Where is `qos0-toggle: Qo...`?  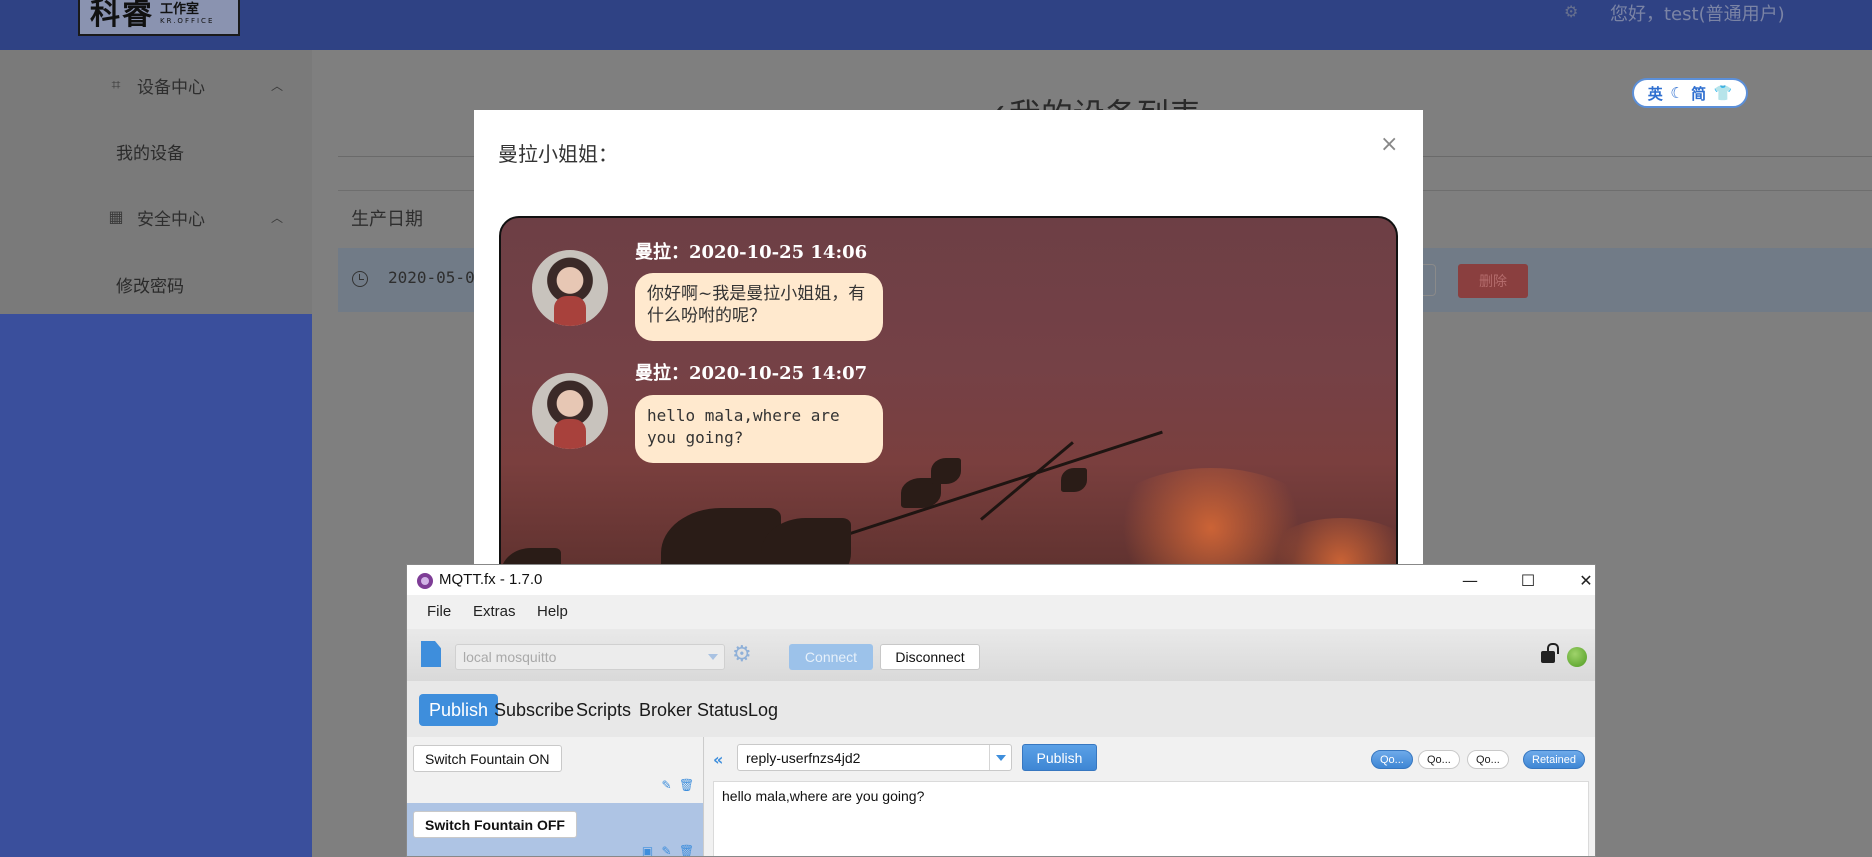 qos0-toggle: Qo... is located at coordinates (1392, 759).